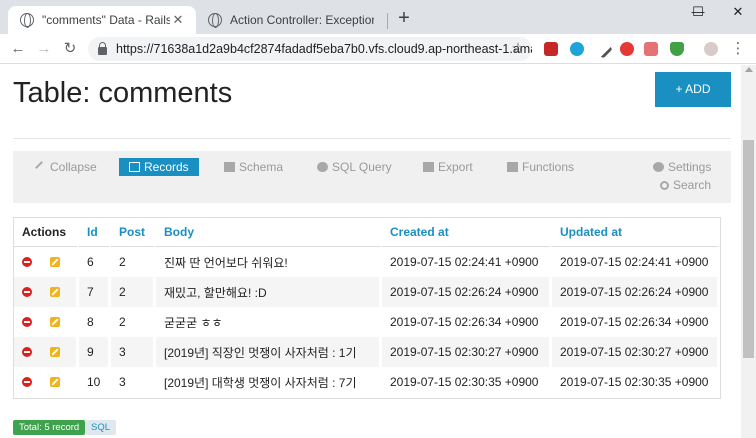  Describe the element at coordinates (636, 292) in the screenshot. I see `cell-updated-at: 2019-07-15 02:26:24 +0900` at that location.